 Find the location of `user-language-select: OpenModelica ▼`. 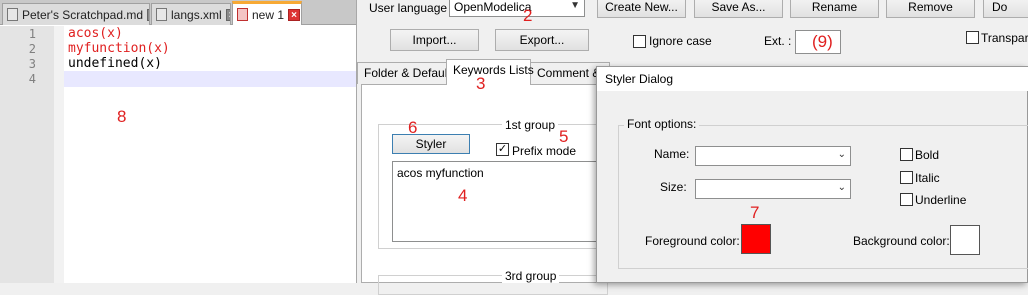

user-language-select: OpenModelica ▼ is located at coordinates (517, 8).